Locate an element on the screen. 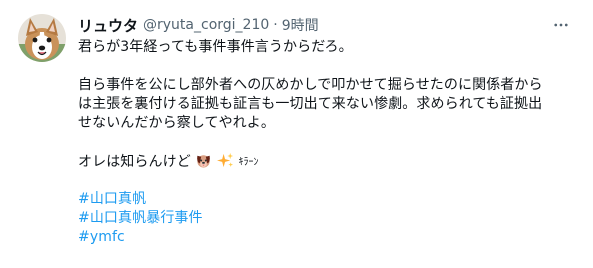 The width and height of the screenshot is (593, 268). sparkles-icon is located at coordinates (224, 160).